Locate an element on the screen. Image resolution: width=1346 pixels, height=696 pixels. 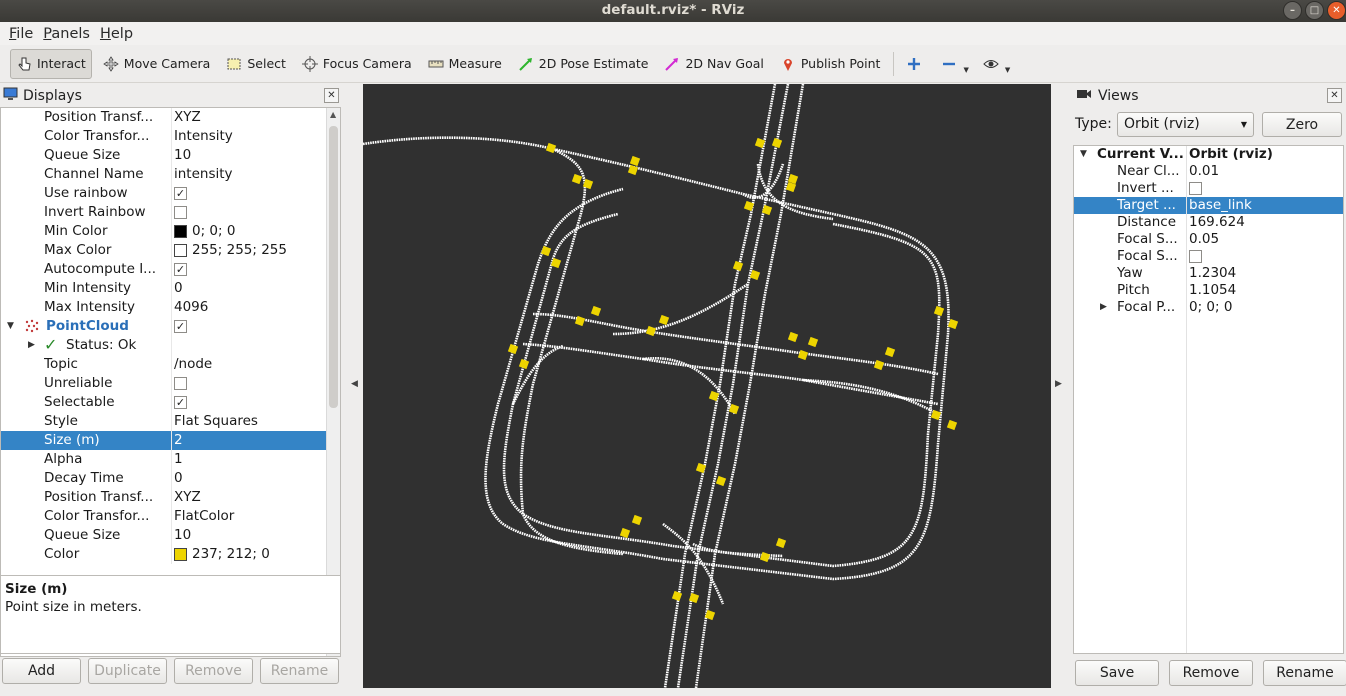
add-tool-button is located at coordinates (916, 64).